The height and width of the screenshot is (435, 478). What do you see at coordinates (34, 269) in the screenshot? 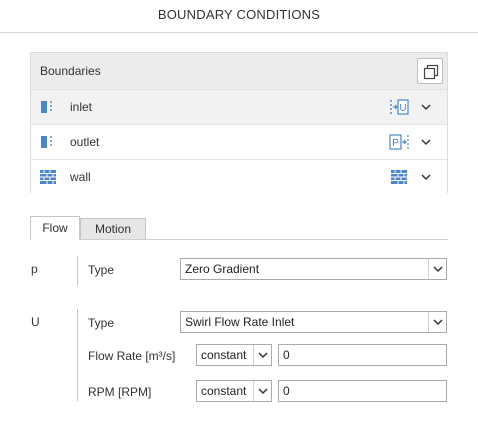
I see `p-section-symbol: p` at bounding box center [34, 269].